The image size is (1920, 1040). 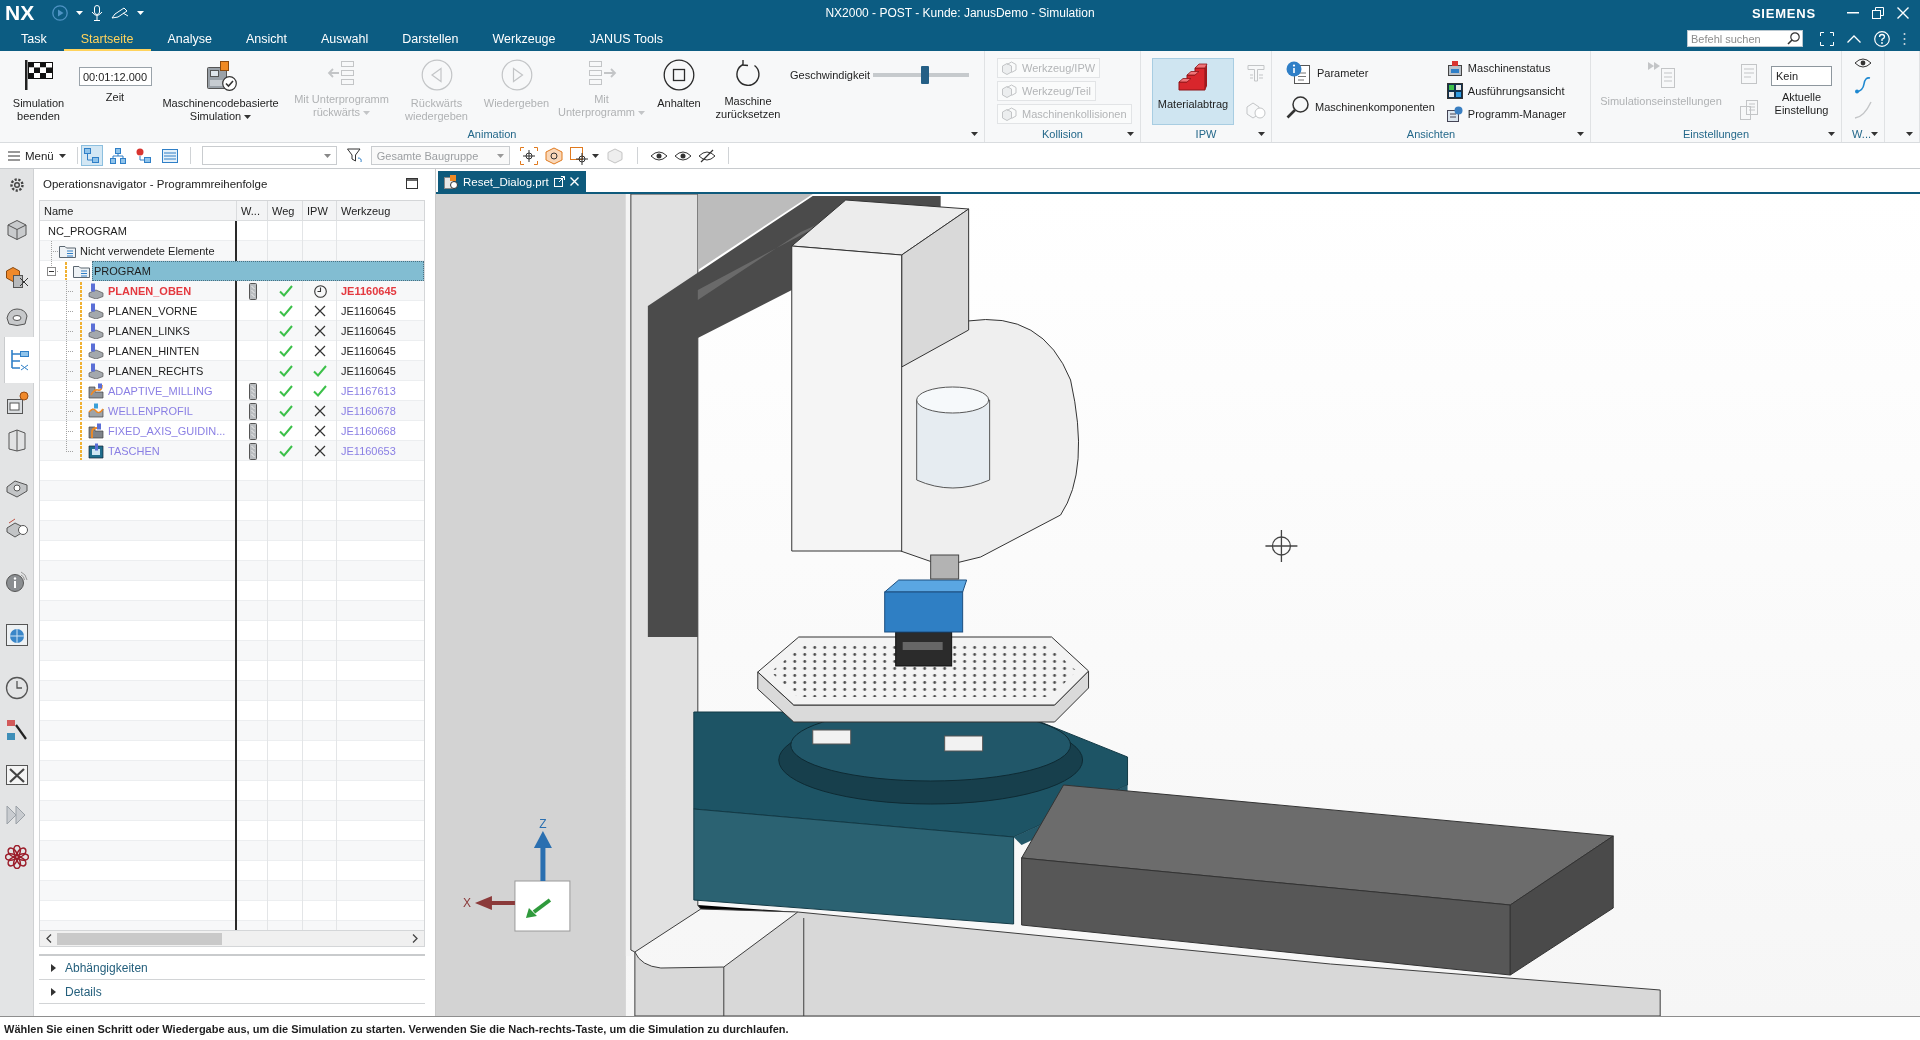 I want to click on ribbon-button: Maschine zurücksetzen, so click(x=748, y=90).